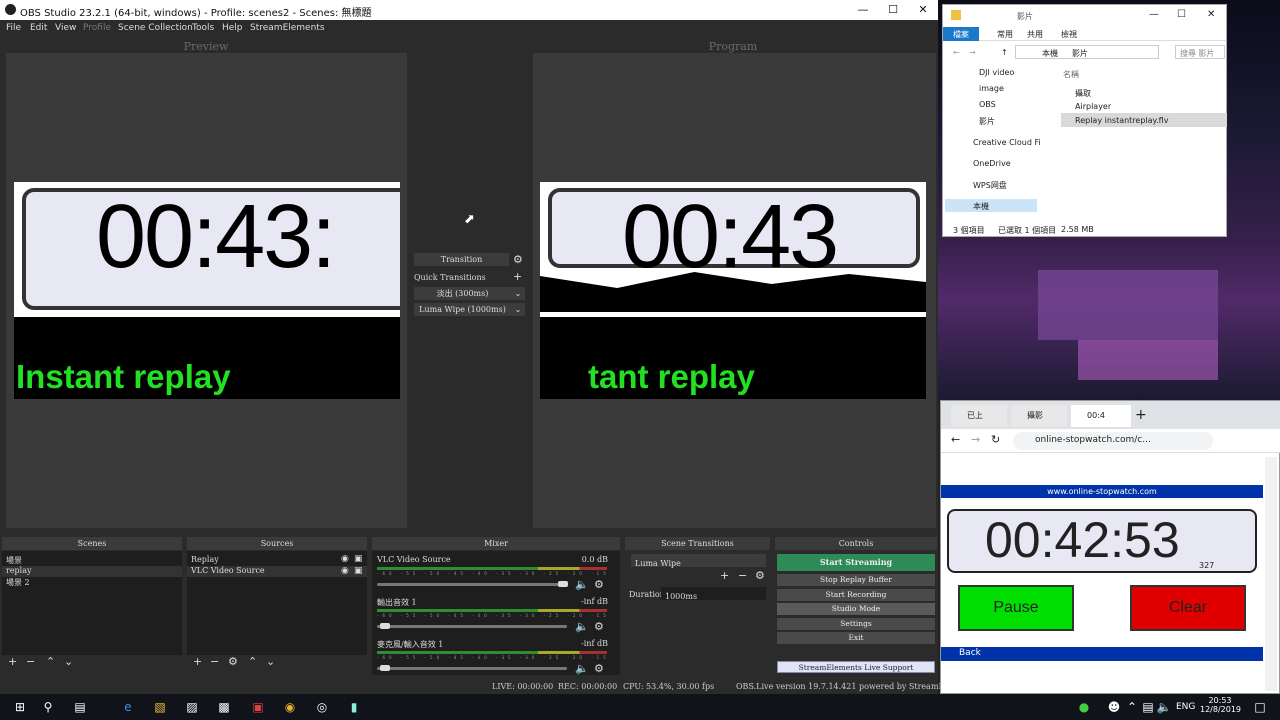 This screenshot has height=720, width=1280. Describe the element at coordinates (232, 28) in the screenshot. I see `menu-help: Help` at that location.